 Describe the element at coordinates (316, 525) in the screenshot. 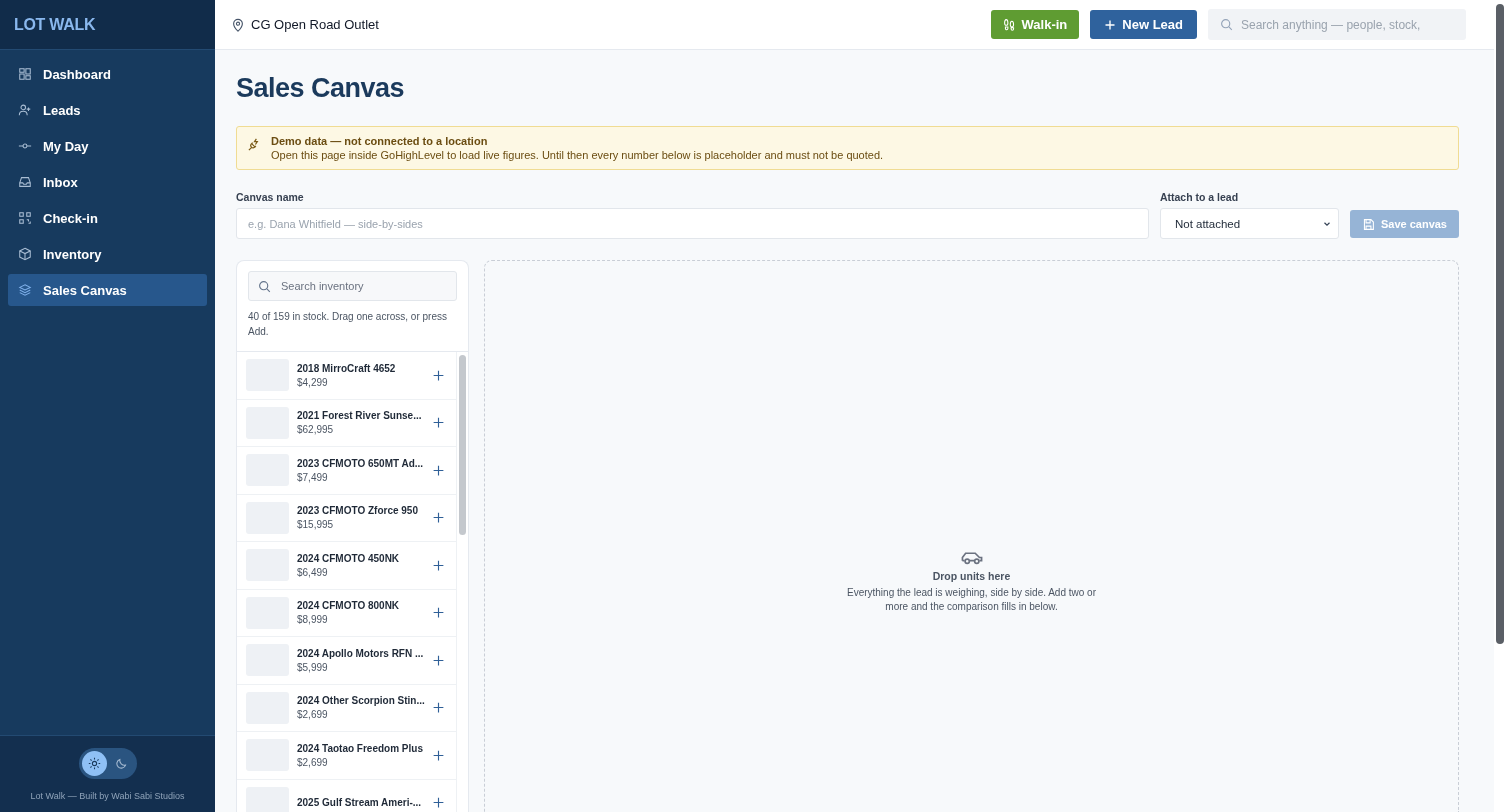

I see `unit-price: $15,995` at that location.